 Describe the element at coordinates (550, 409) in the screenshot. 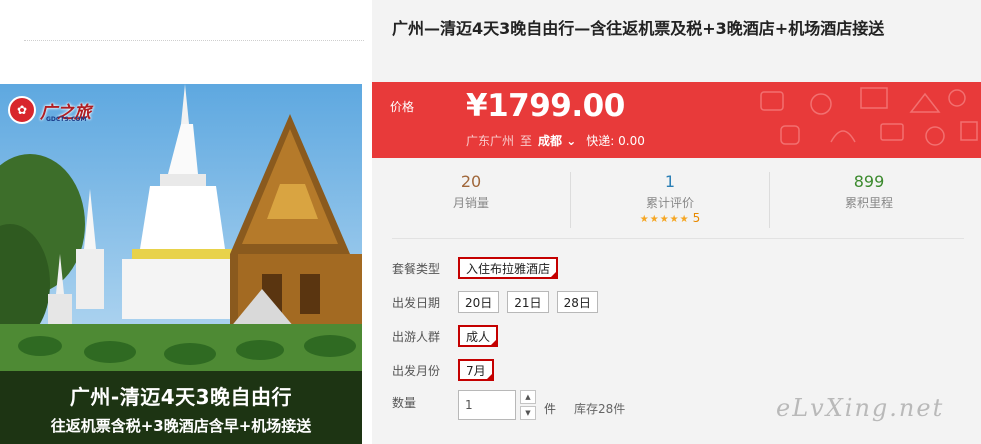

I see `quantity-unit: 件` at that location.